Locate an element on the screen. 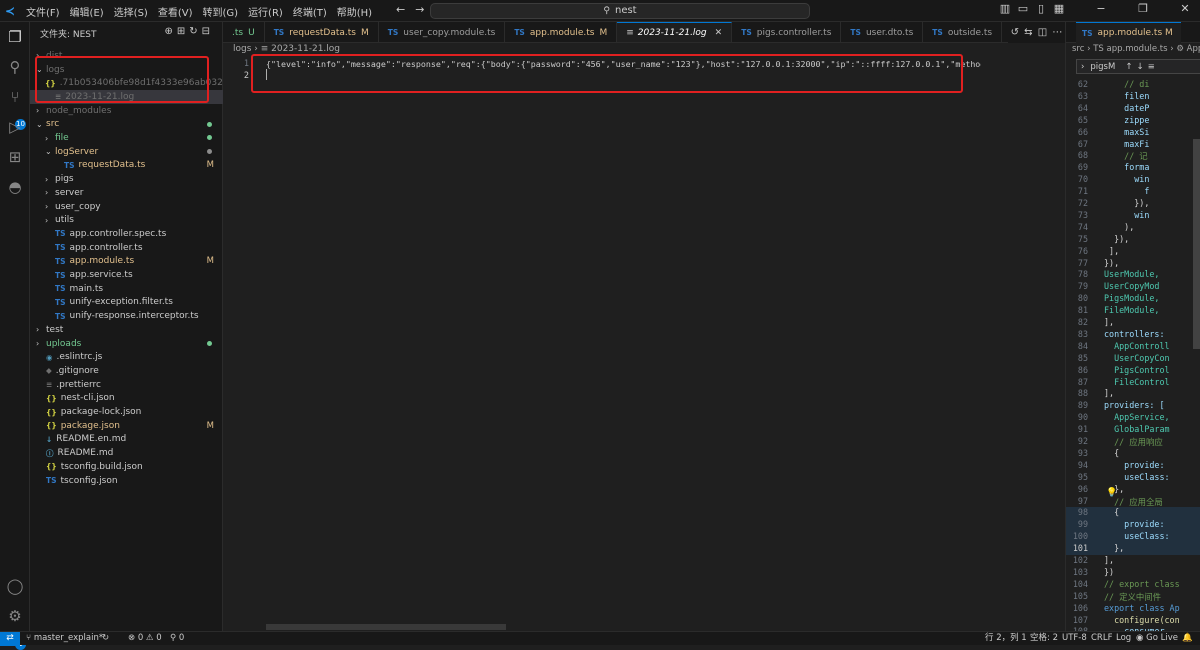 This screenshot has width=1200, height=650. editor-tab: ≡ 2023-11-21.log ✕ is located at coordinates (675, 32).